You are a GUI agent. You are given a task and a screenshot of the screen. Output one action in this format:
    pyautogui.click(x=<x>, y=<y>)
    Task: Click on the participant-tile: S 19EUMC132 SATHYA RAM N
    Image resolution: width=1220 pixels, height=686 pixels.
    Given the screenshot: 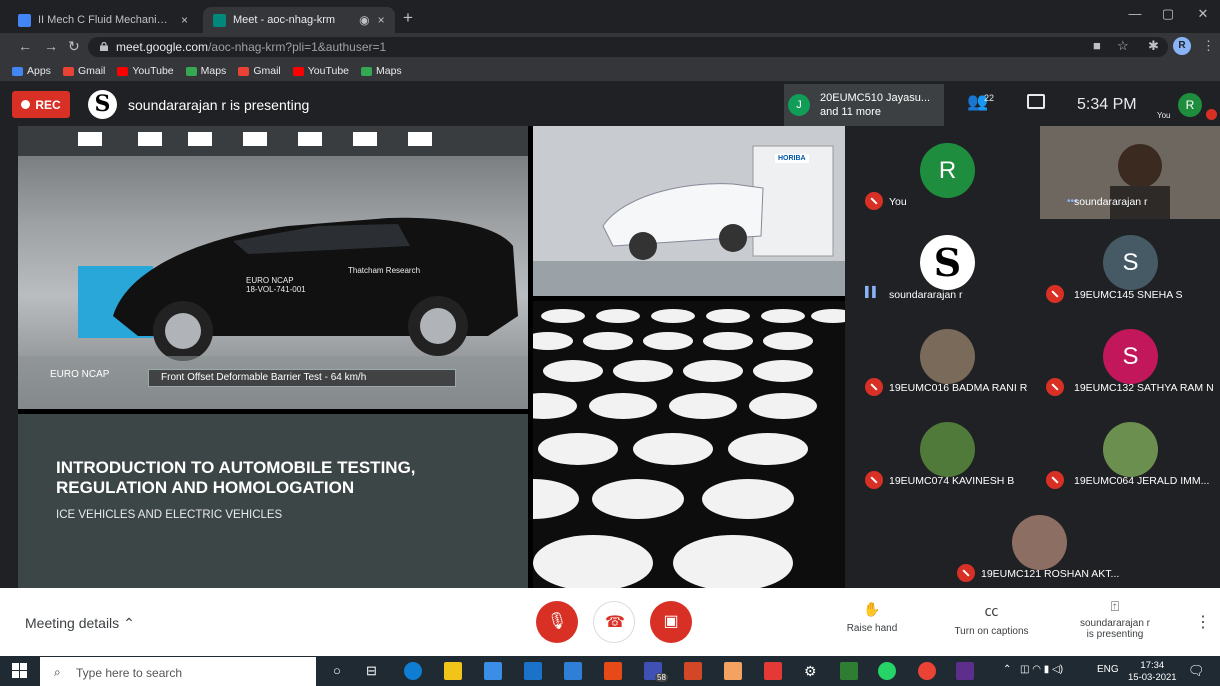 What is the action you would take?
    pyautogui.click(x=1130, y=358)
    